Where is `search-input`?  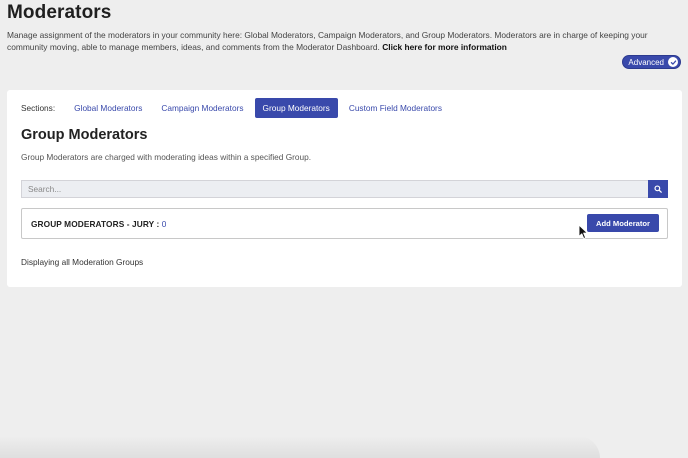 search-input is located at coordinates (334, 189).